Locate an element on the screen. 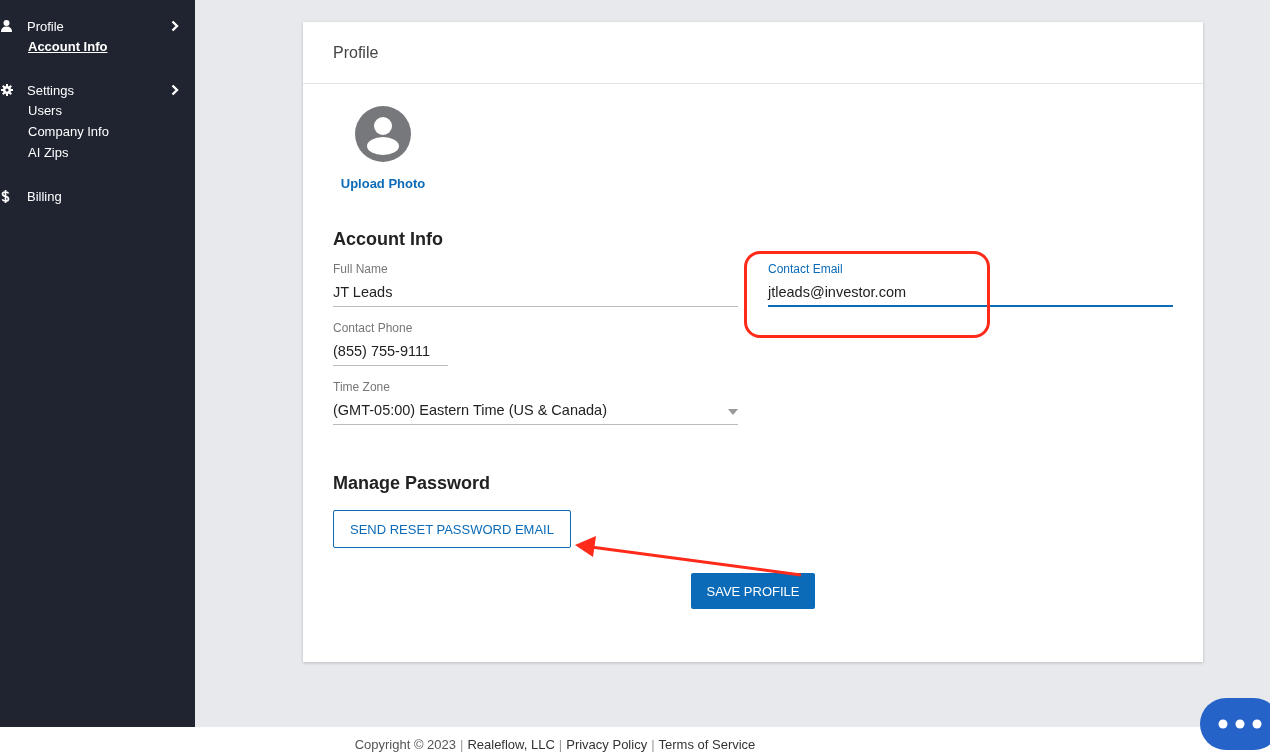  avatar-icon is located at coordinates (383, 134).